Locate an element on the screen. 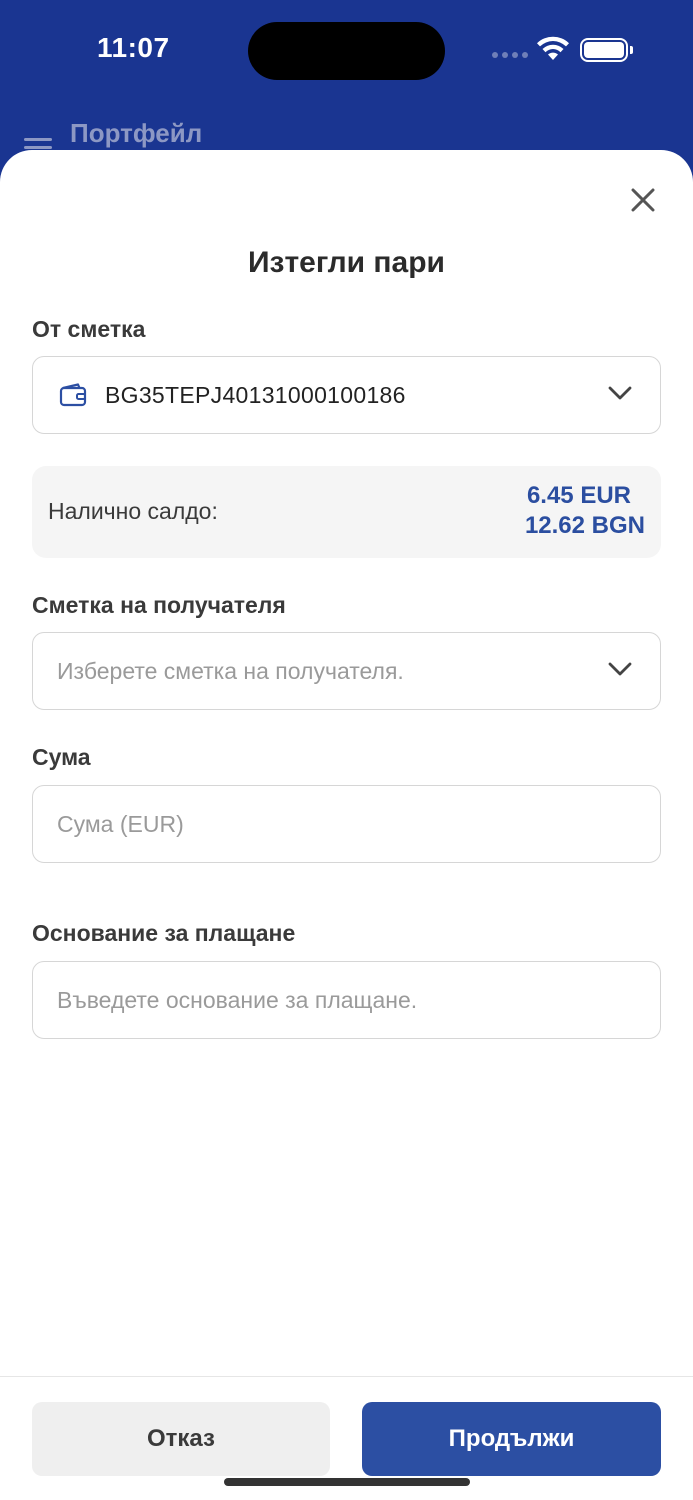  continue-button: Продължи is located at coordinates (511, 1439).